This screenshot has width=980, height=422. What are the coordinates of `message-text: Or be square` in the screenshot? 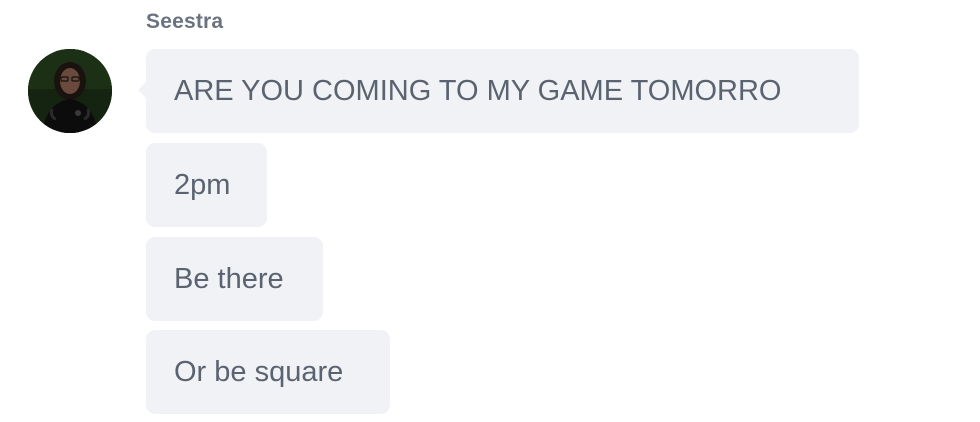 It's located at (259, 371).